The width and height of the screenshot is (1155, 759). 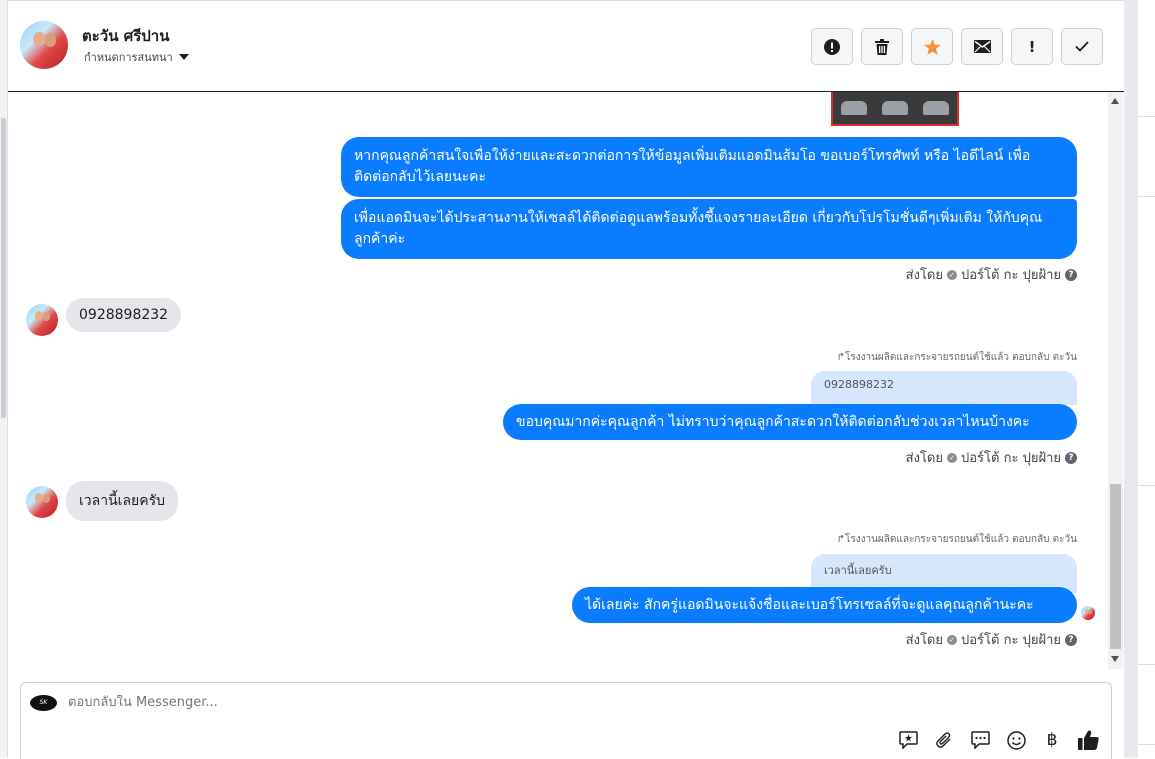 I want to click on quoted-message: 0928898232, so click(x=944, y=388).